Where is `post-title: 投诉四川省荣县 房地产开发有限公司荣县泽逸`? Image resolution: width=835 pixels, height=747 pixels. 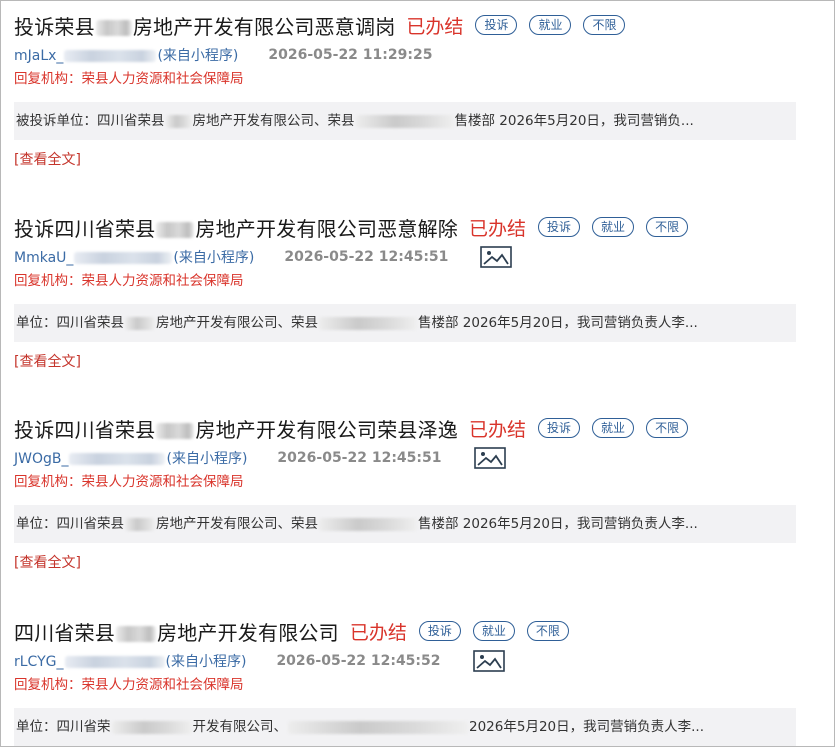
post-title: 投诉四川省荣县 房地产开发有限公司荣县泽逸 is located at coordinates (236, 428).